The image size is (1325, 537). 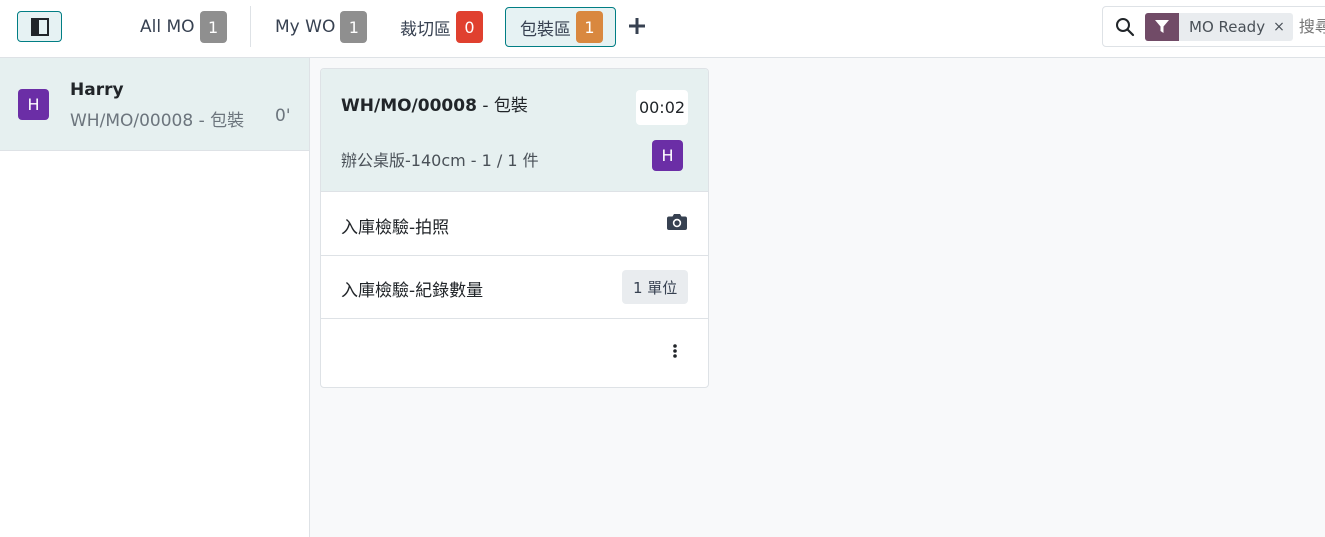 I want to click on employee-name: Harry, so click(x=97, y=90).